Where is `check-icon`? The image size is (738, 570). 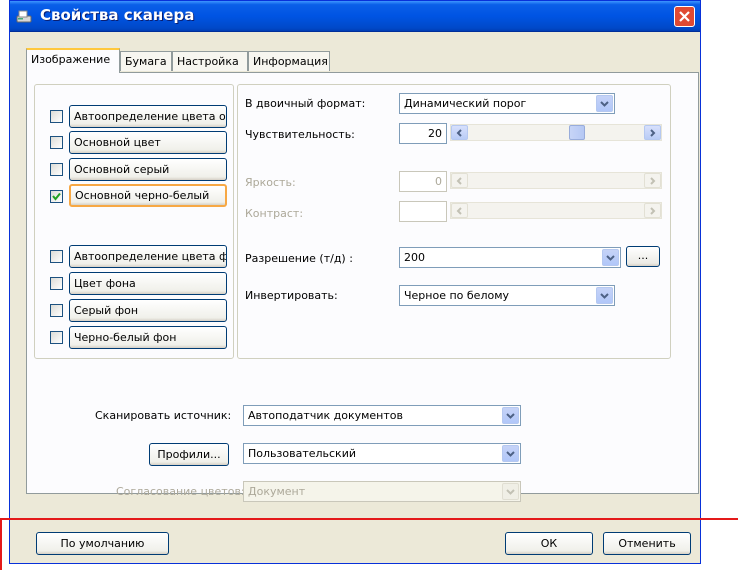
check-icon is located at coordinates (56, 196).